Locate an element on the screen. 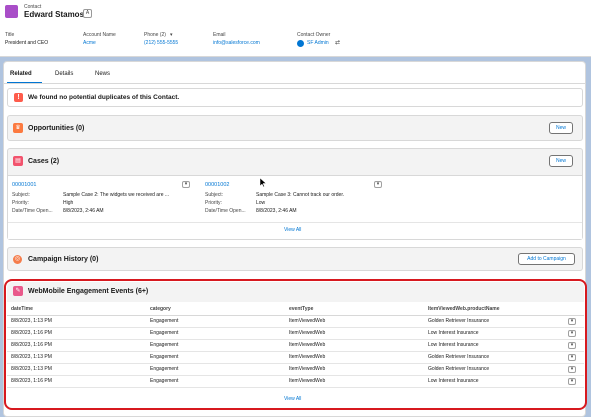  case-1-menu-icon: ▾ is located at coordinates (186, 184).